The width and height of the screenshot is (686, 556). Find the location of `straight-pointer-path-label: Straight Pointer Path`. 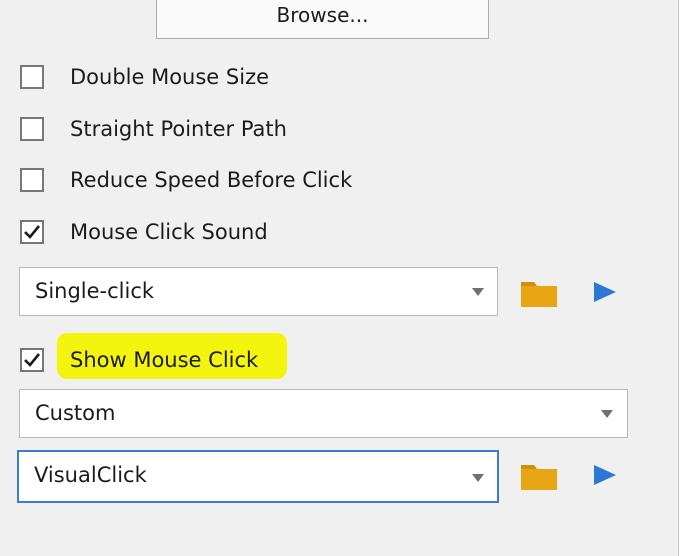

straight-pointer-path-label: Straight Pointer Path is located at coordinates (178, 129).